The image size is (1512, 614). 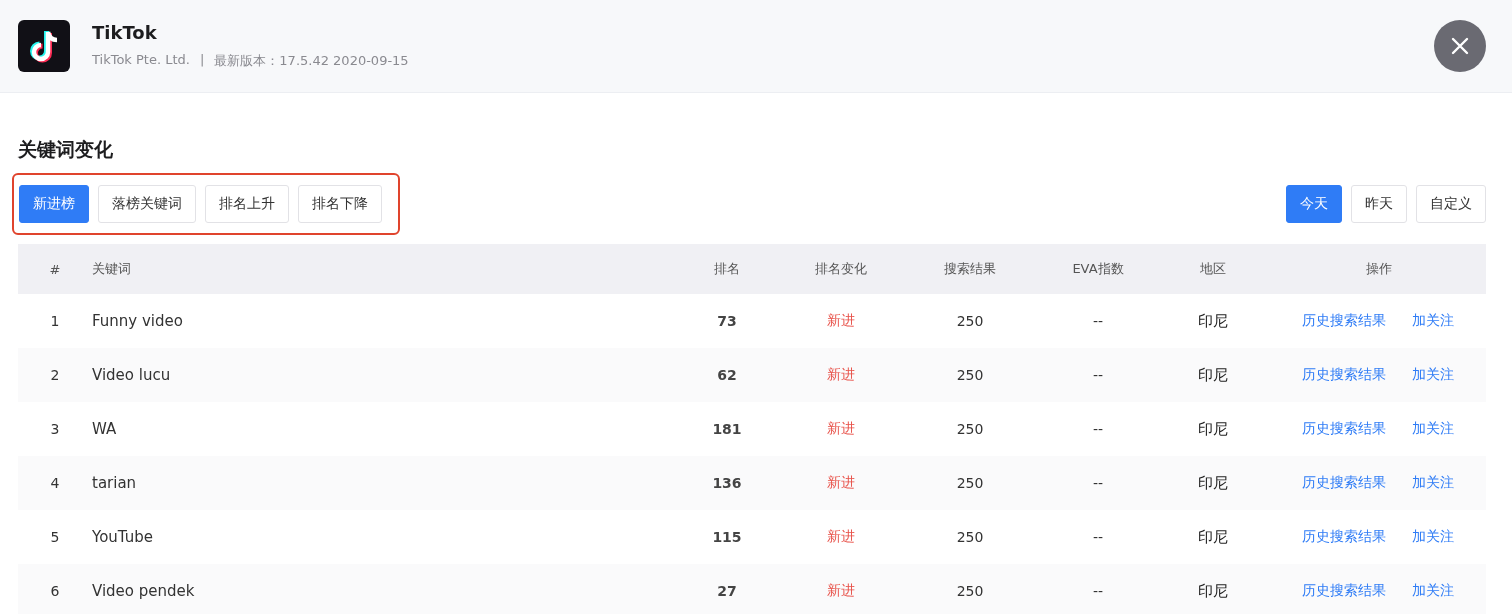 What do you see at coordinates (311, 61) in the screenshot?
I see `version-info: 最新版本：17.5.42 2020-09-15` at bounding box center [311, 61].